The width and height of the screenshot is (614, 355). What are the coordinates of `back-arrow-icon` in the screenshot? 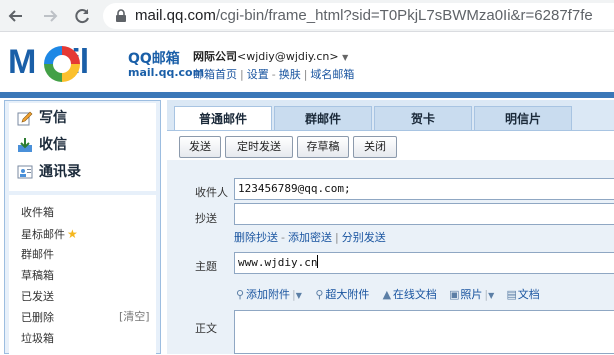 It's located at (16, 16).